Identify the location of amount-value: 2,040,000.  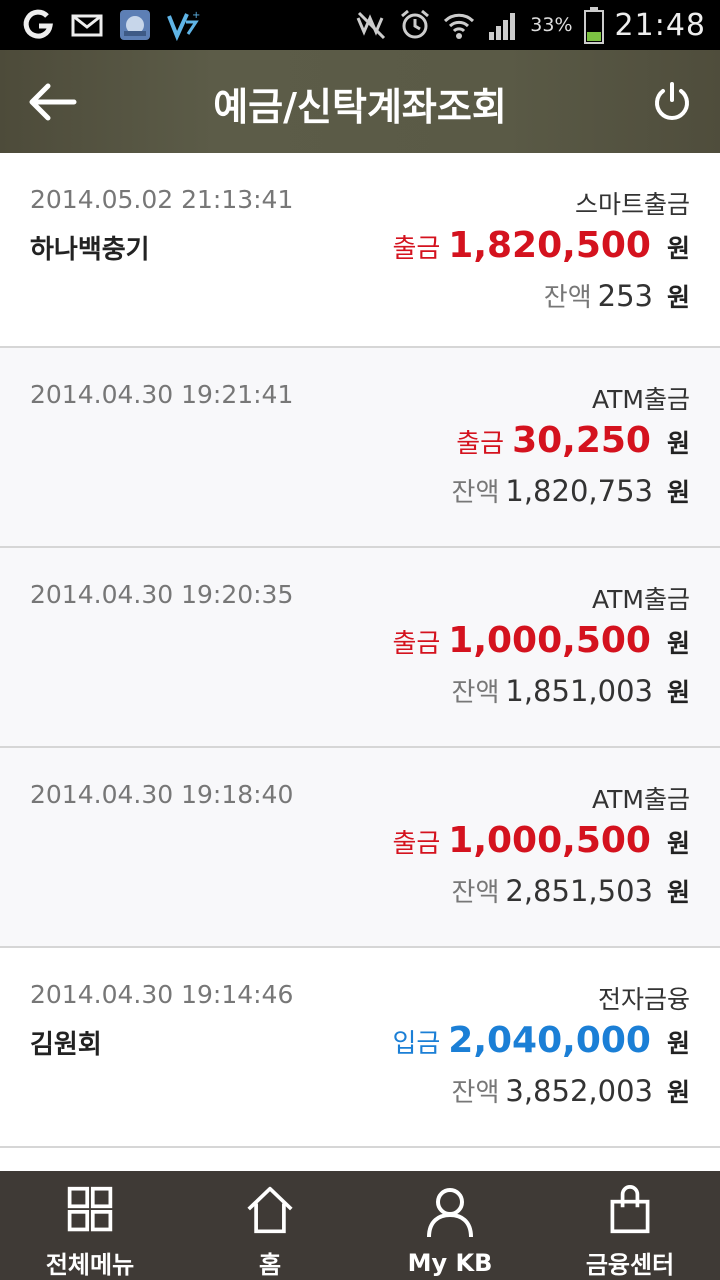
(549, 1040).